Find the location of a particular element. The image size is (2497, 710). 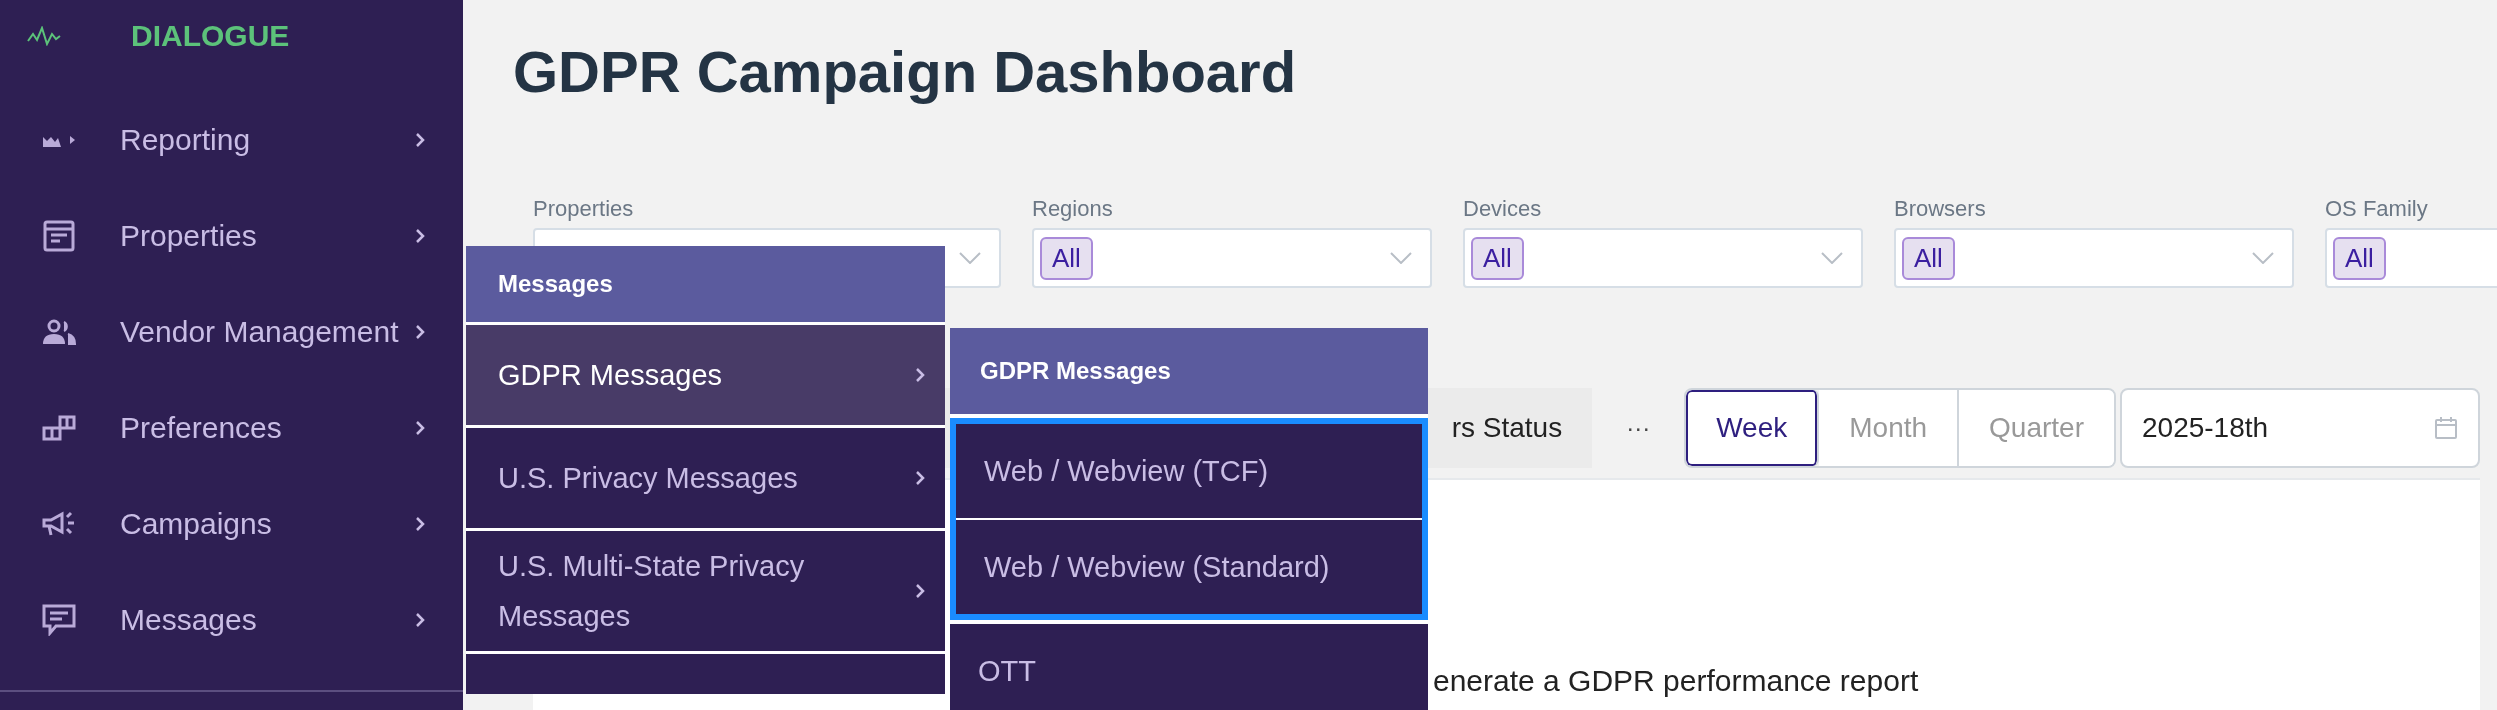

document-icon is located at coordinates (59, 236).